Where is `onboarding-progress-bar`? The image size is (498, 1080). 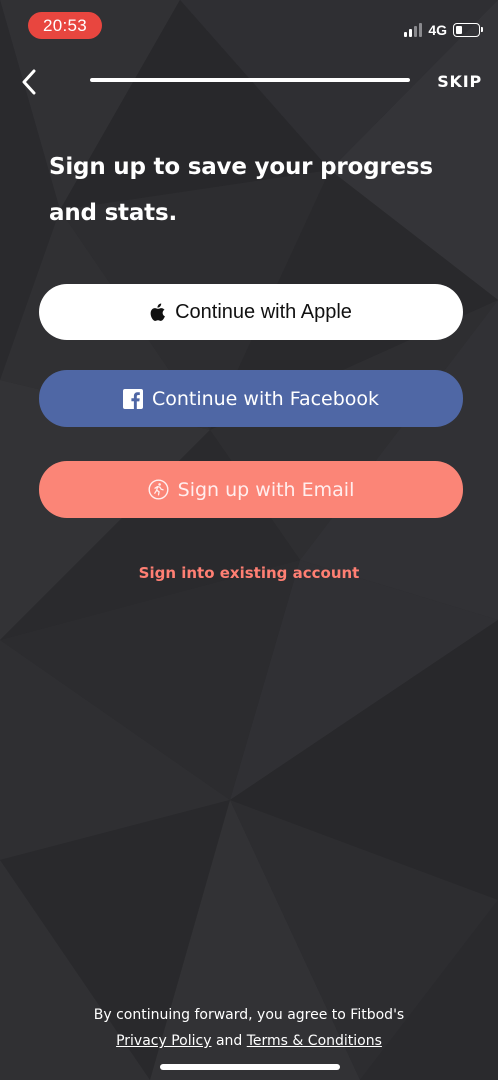
onboarding-progress-bar is located at coordinates (250, 80).